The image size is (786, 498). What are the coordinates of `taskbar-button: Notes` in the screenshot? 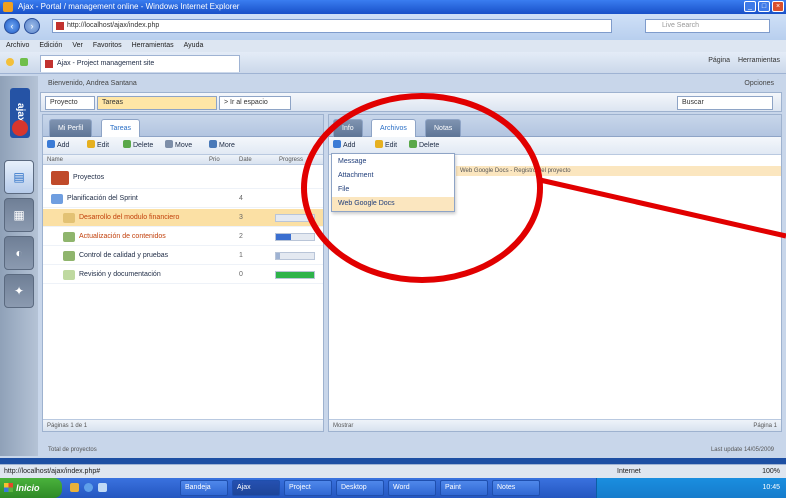 It's located at (516, 488).